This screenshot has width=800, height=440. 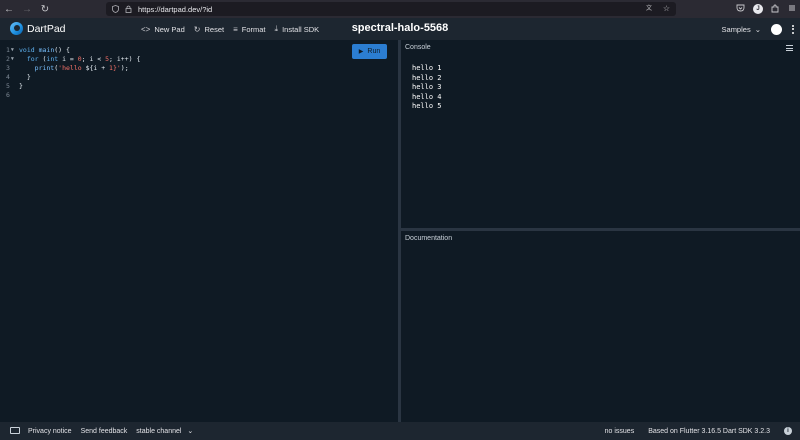 What do you see at coordinates (758, 9) in the screenshot?
I see `account-avatar: J` at bounding box center [758, 9].